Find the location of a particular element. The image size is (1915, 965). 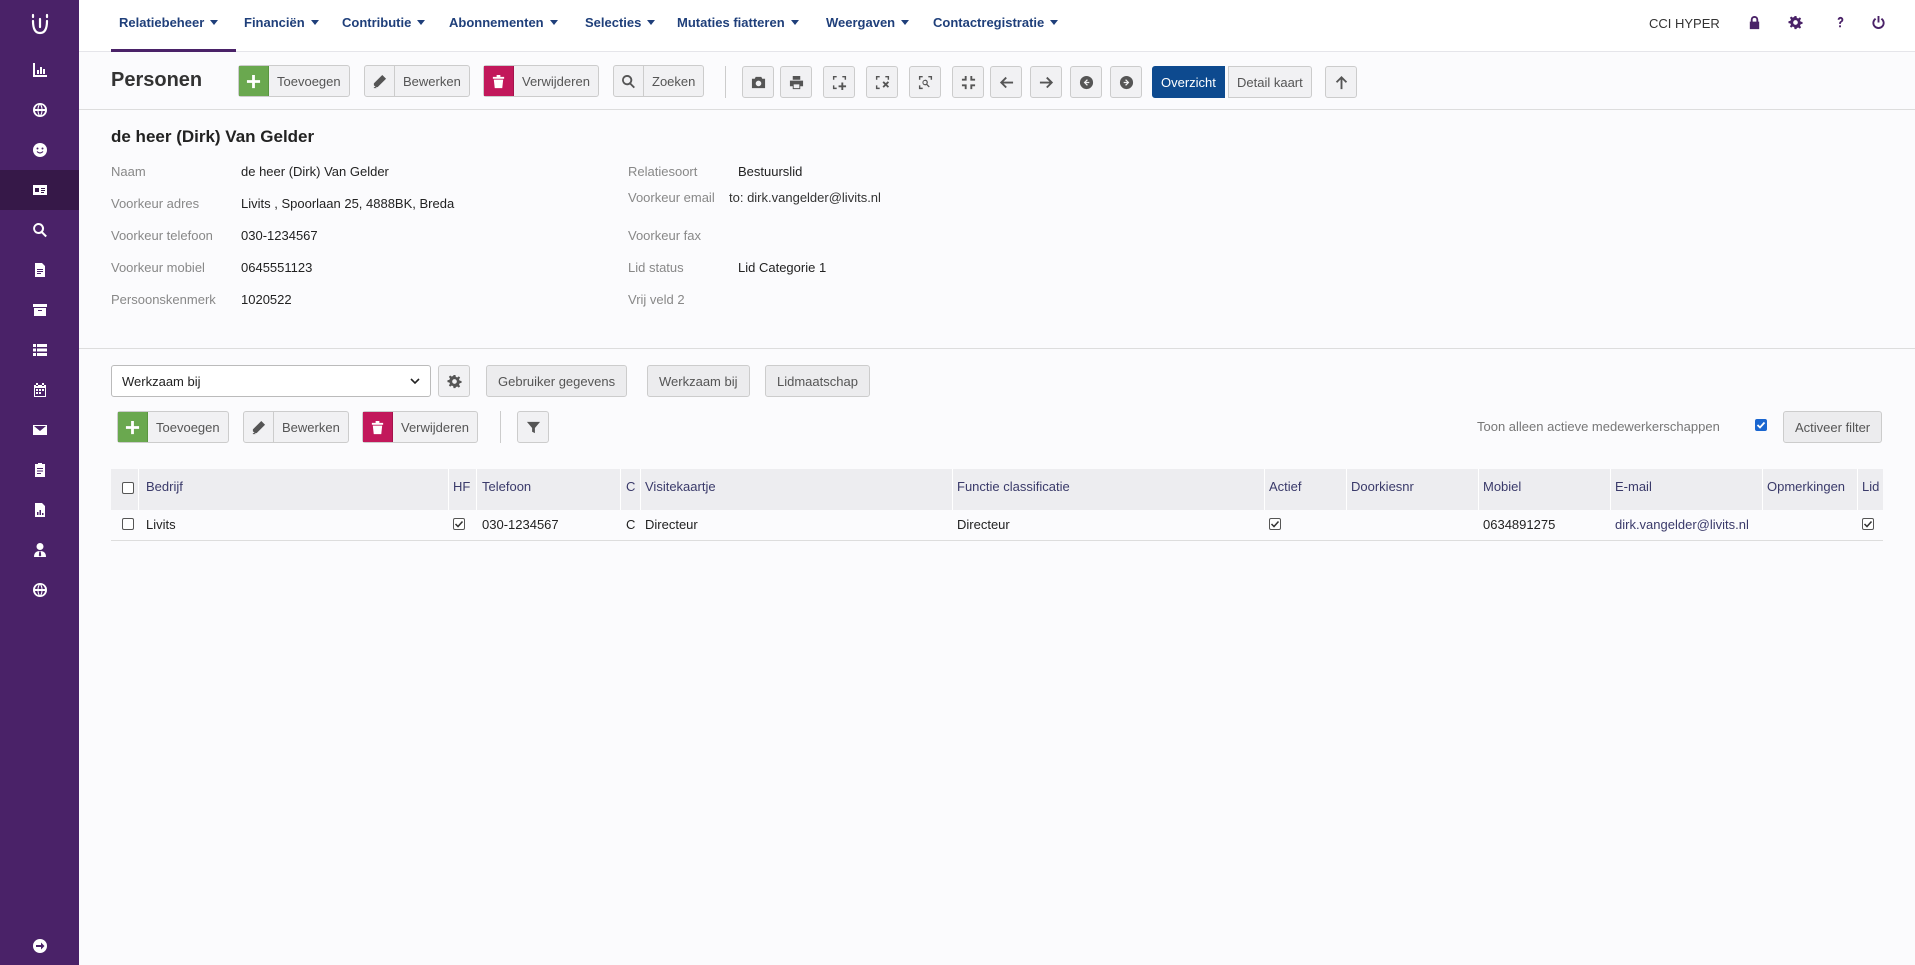

smiley-icon is located at coordinates (39, 150).